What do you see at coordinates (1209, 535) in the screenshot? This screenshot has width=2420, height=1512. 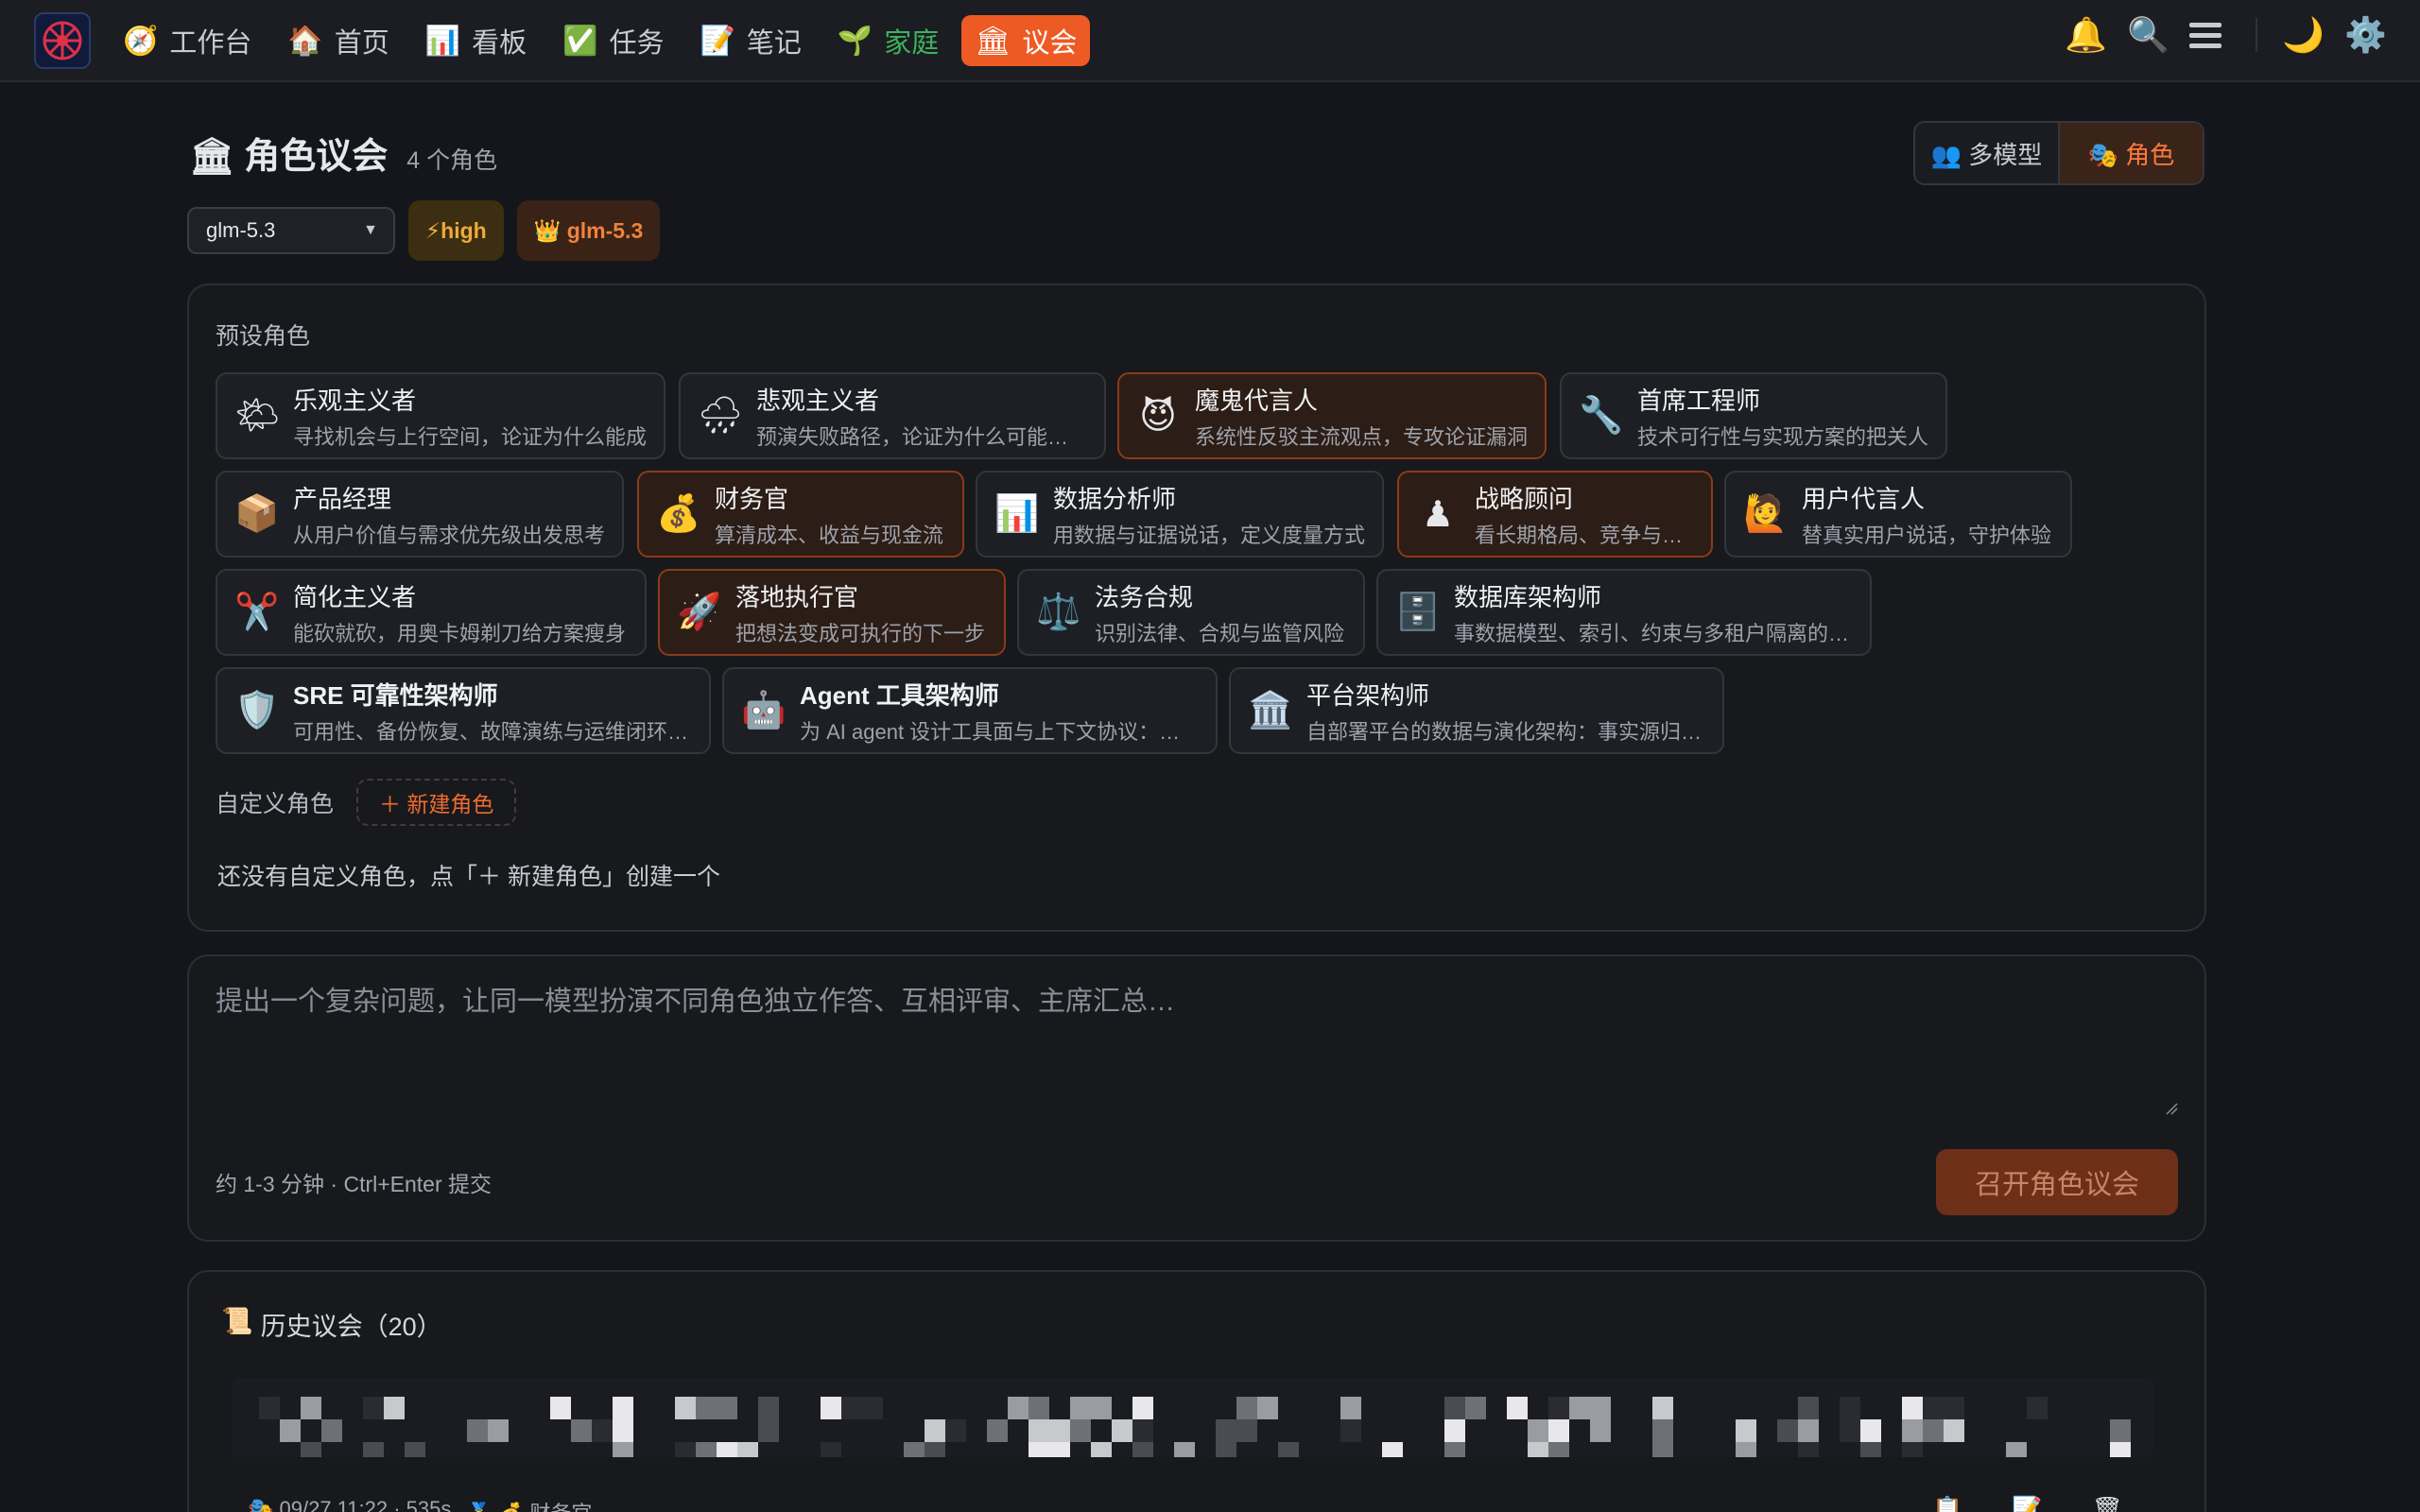 I see `role-desc: 用数据与证据说话，定义度量方式` at bounding box center [1209, 535].